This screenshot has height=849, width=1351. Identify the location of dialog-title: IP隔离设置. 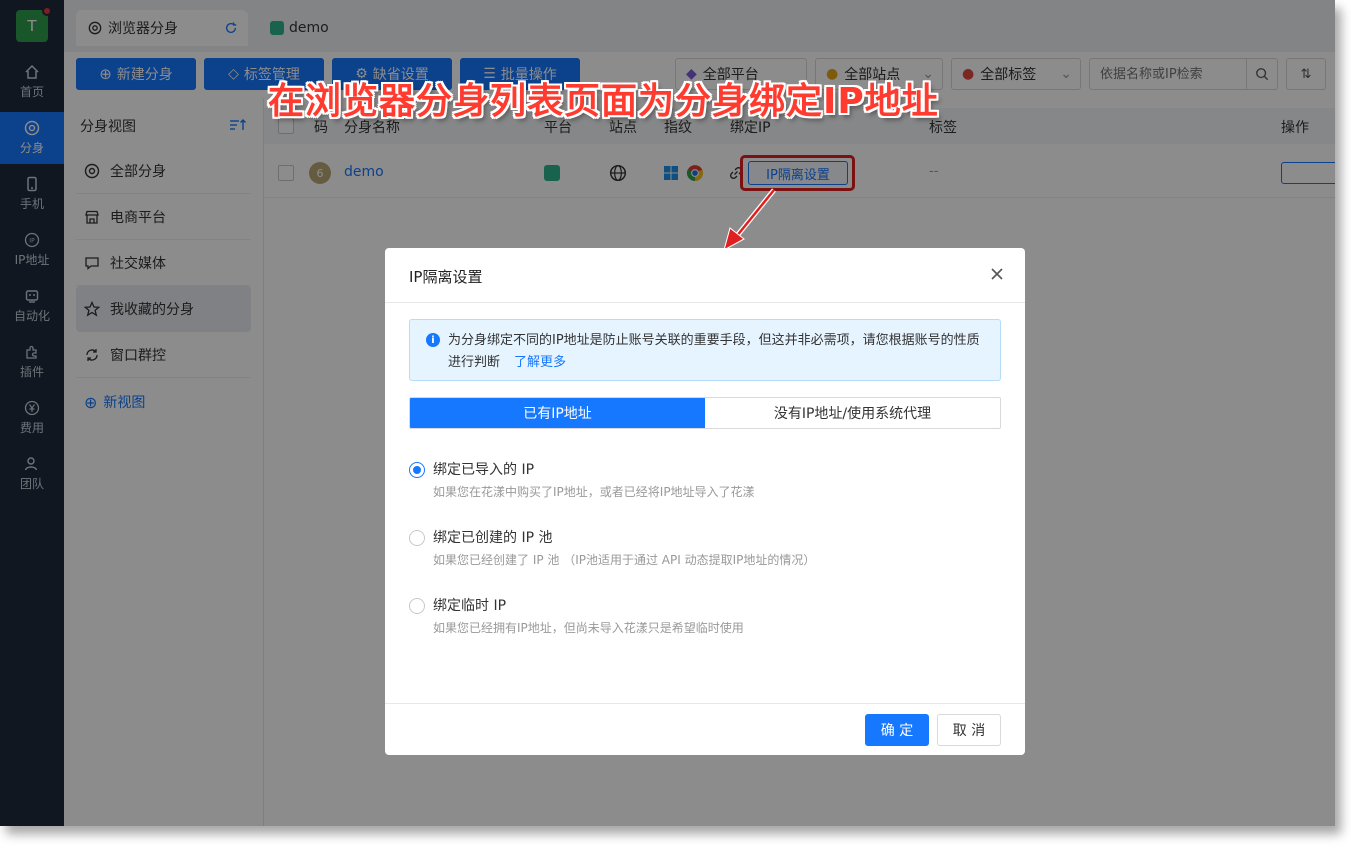
(446, 277).